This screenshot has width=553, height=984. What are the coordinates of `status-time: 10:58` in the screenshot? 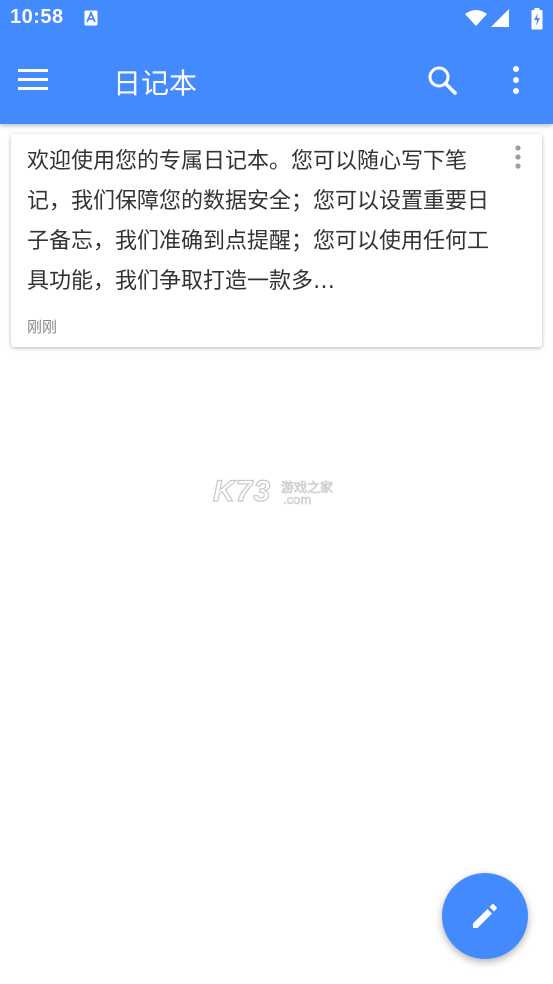 It's located at (37, 17).